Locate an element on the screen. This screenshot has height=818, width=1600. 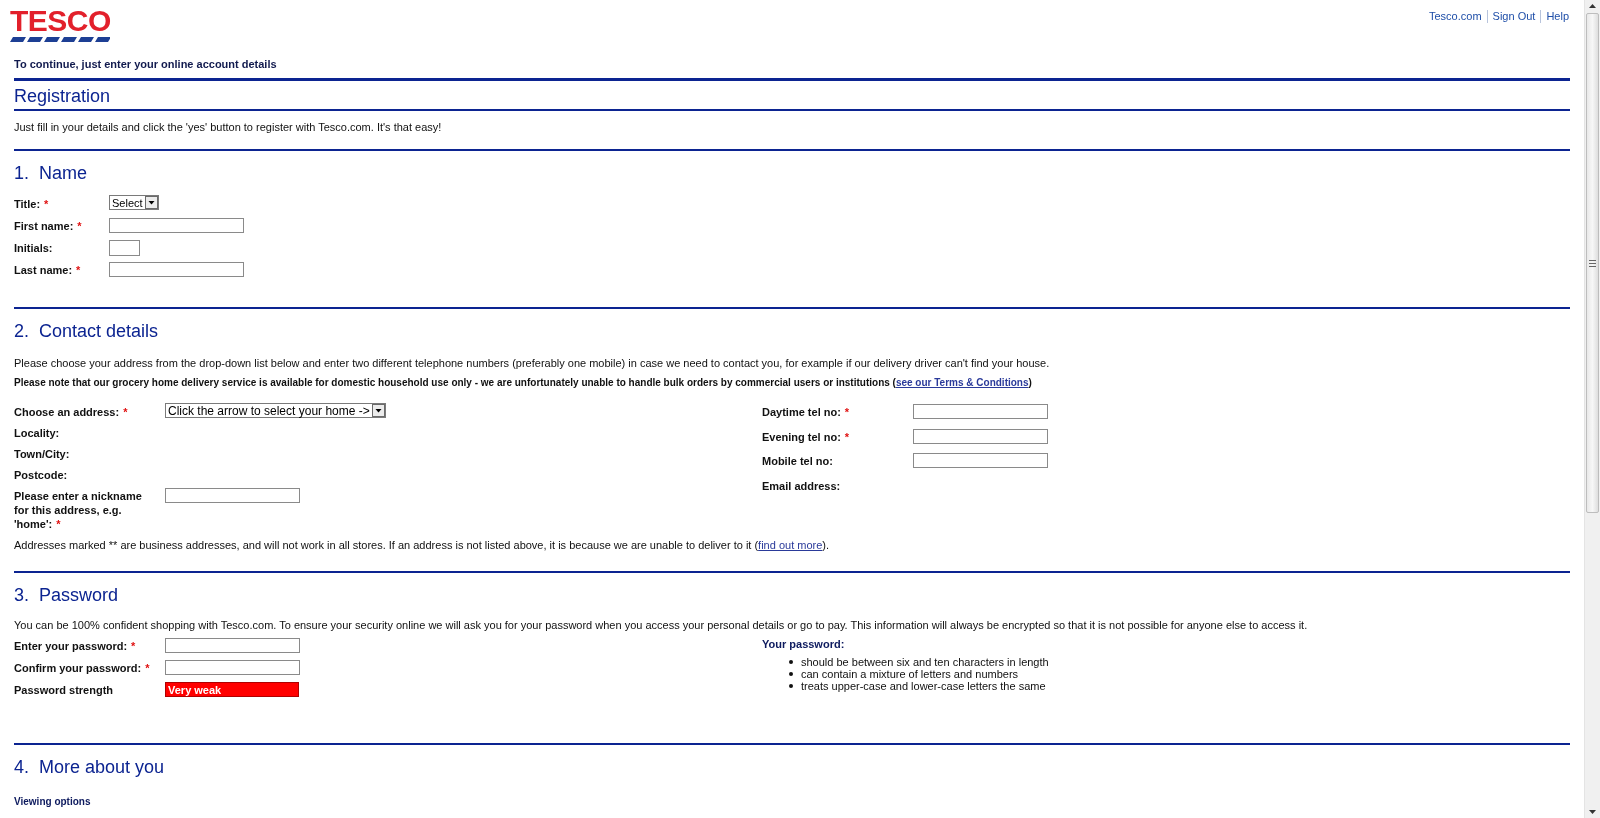
hint-text: treats upper-case and lower-case letters the same is located at coordinates (923, 686).